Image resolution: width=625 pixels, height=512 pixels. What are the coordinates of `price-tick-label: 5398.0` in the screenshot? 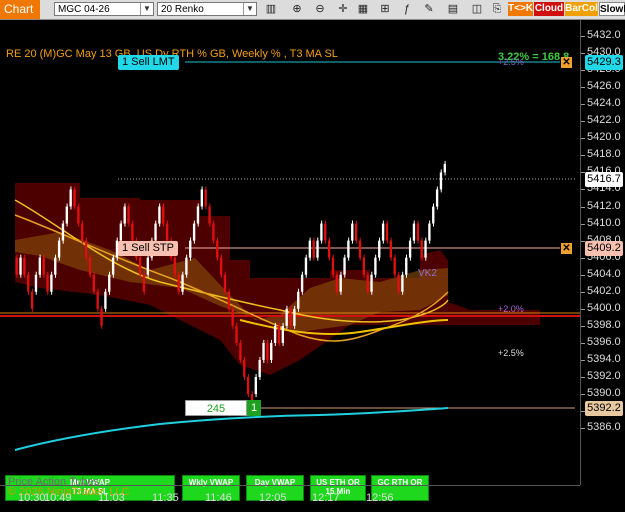 It's located at (604, 324).